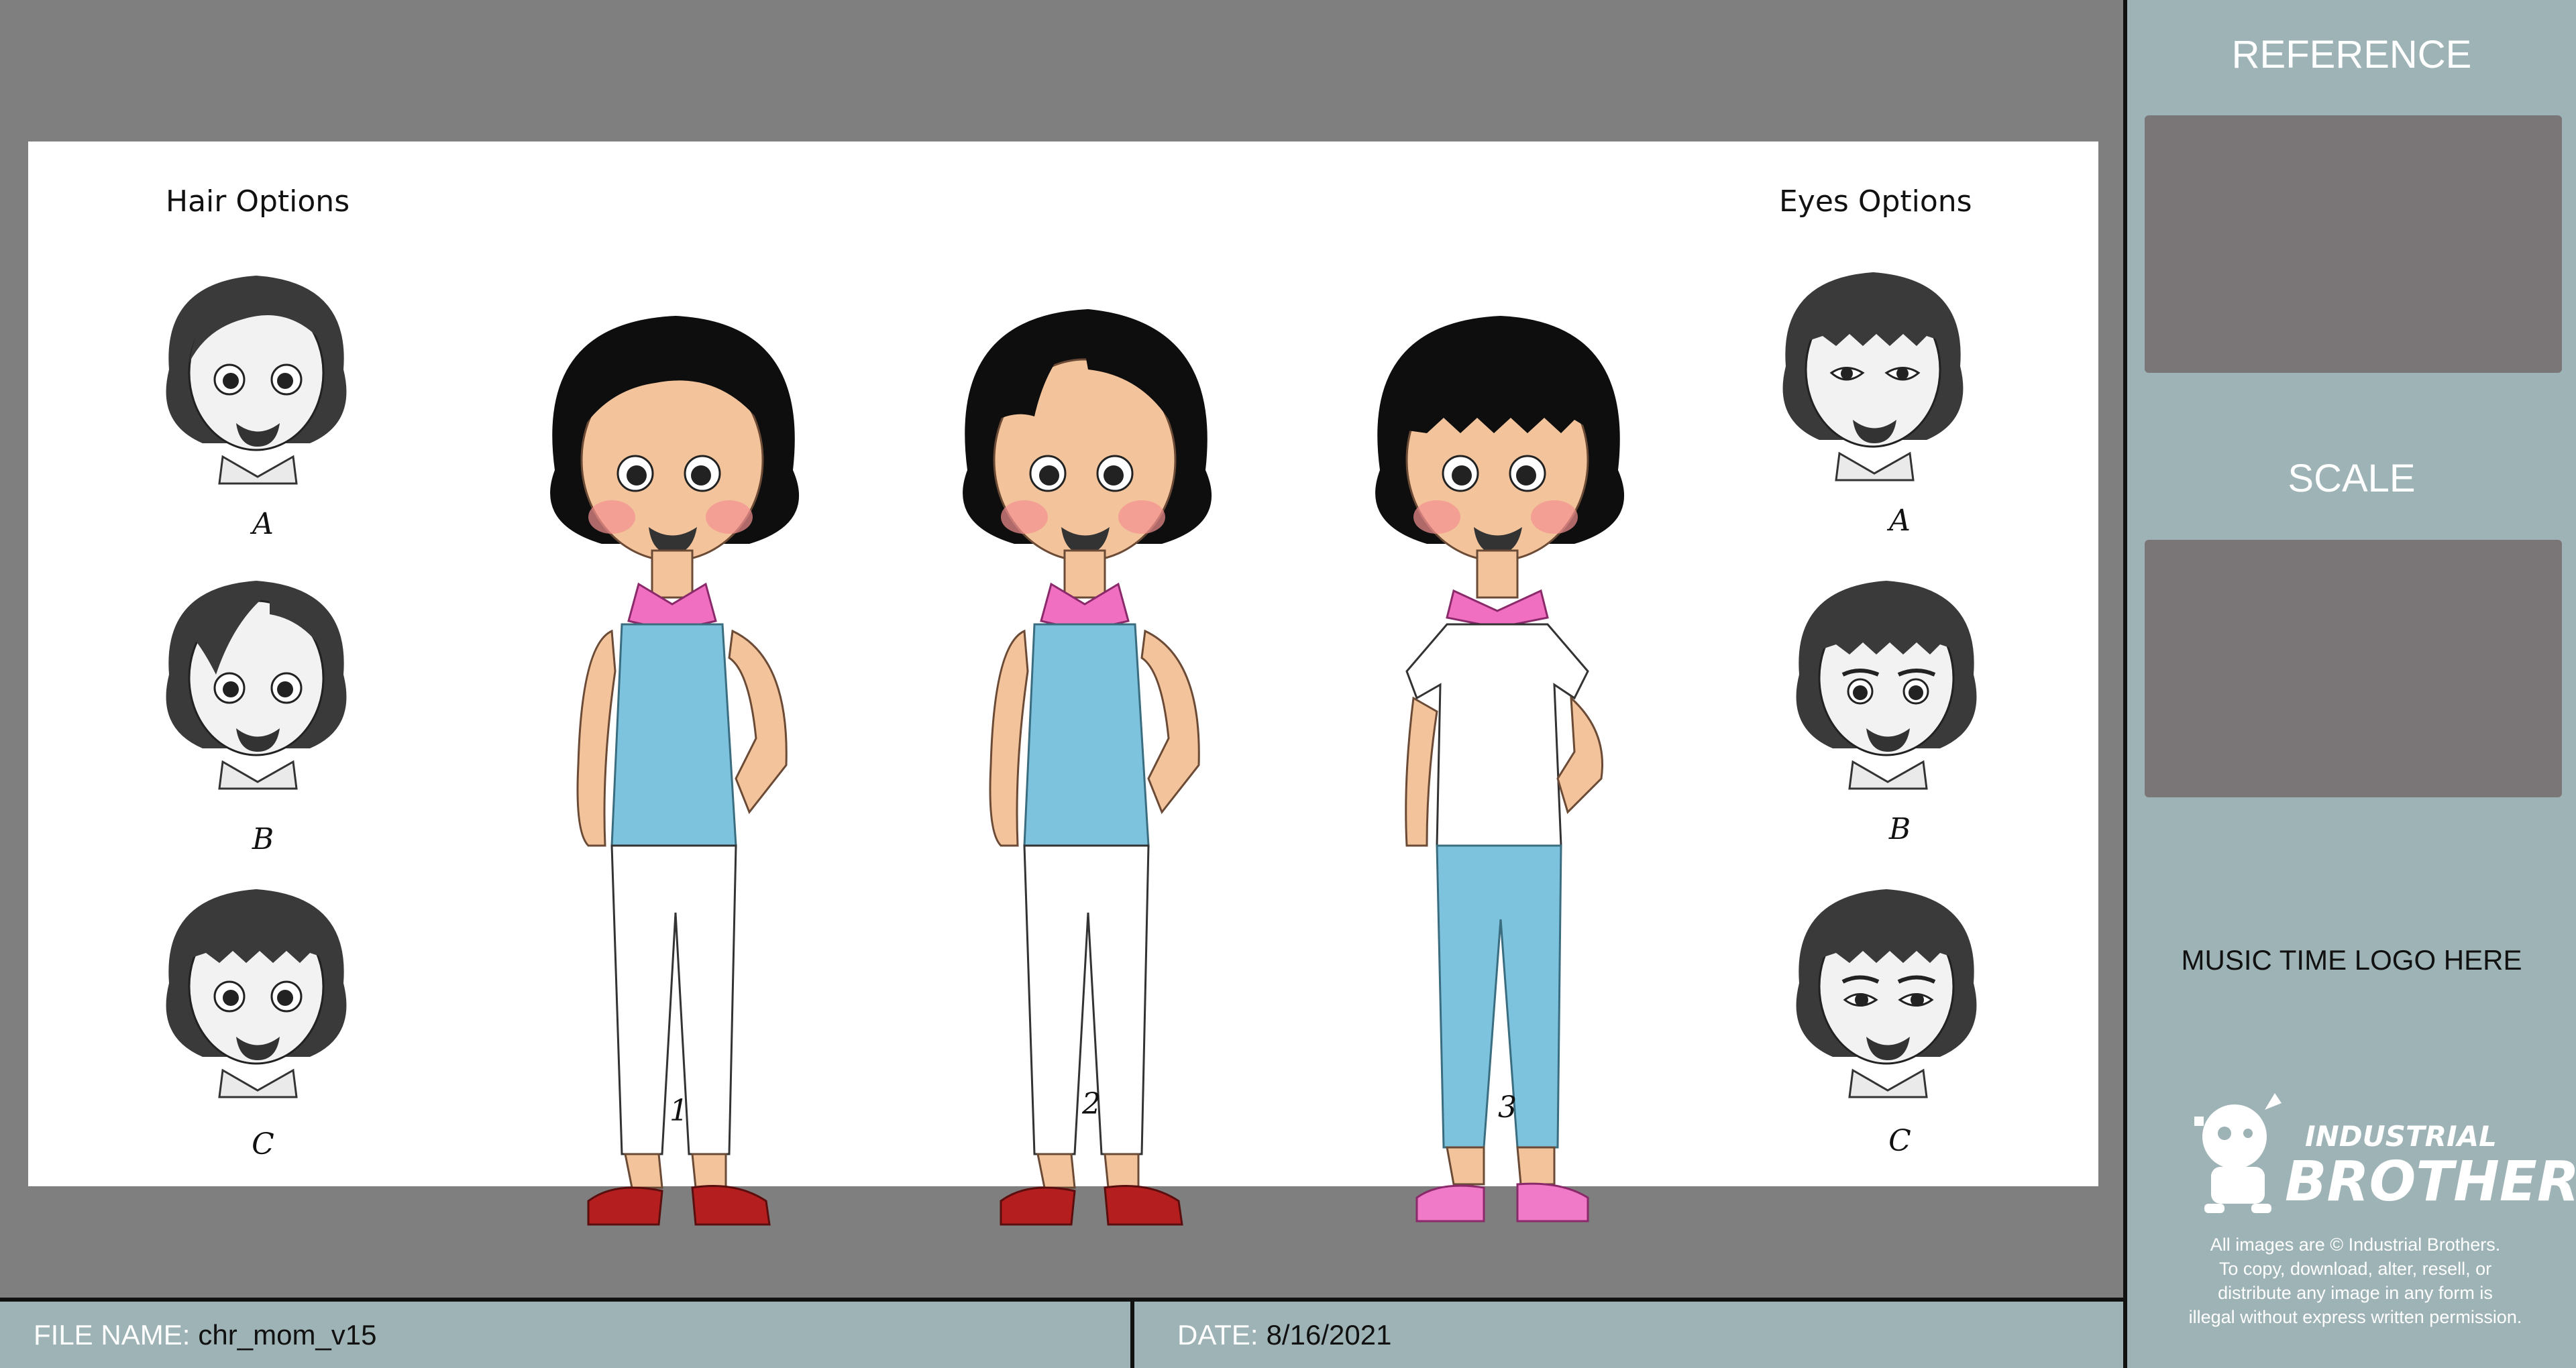  I want to click on copyright-line: To copy, download, alter, resell, or, so click(2355, 1269).